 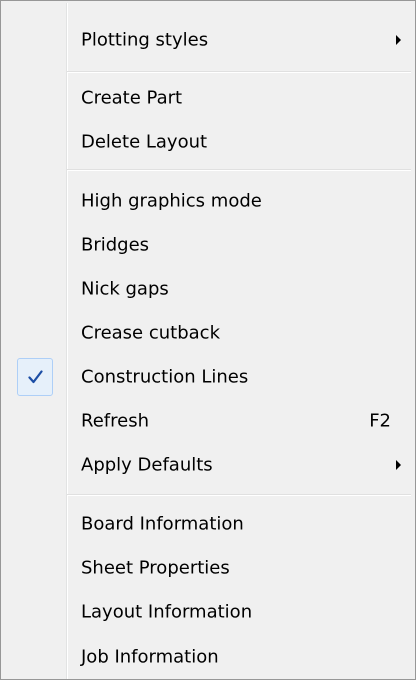 What do you see at coordinates (150, 657) in the screenshot?
I see `menu-item-label: Job Information` at bounding box center [150, 657].